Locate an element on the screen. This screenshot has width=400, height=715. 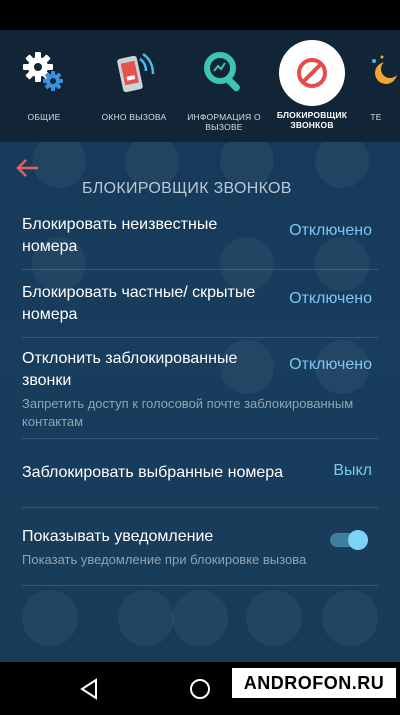
tab-theme: ТЕ is located at coordinates (373, 90).